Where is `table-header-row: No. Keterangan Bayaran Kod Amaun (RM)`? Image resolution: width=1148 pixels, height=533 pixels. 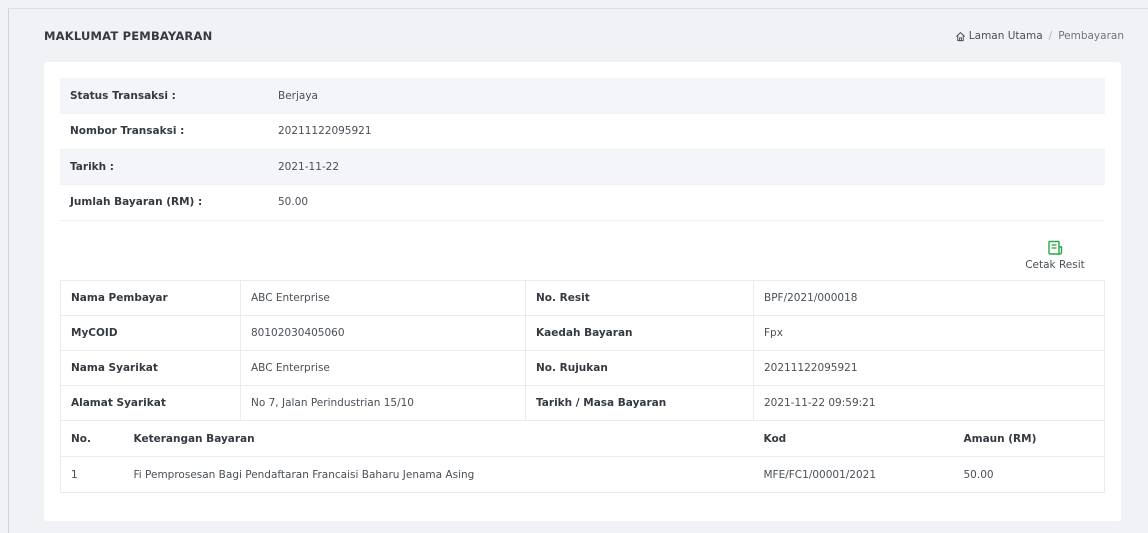 table-header-row: No. Keterangan Bayaran Kod Amaun (RM) is located at coordinates (582, 438).